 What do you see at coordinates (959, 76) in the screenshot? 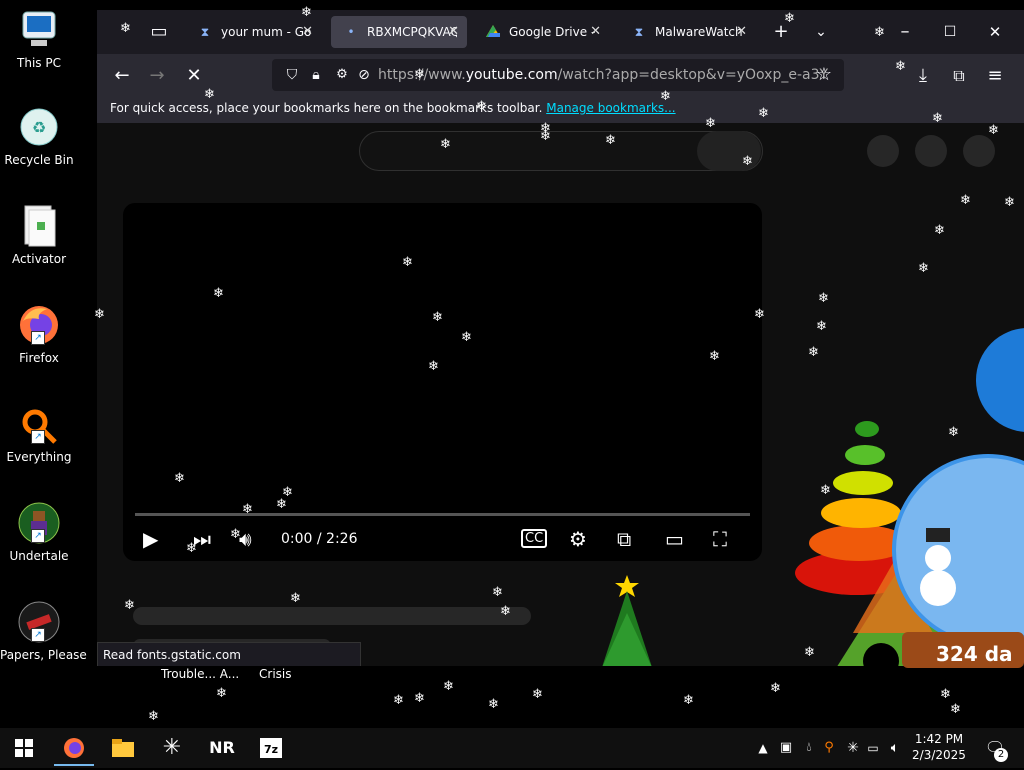
I see `extensions-icon: ⧉` at bounding box center [959, 76].